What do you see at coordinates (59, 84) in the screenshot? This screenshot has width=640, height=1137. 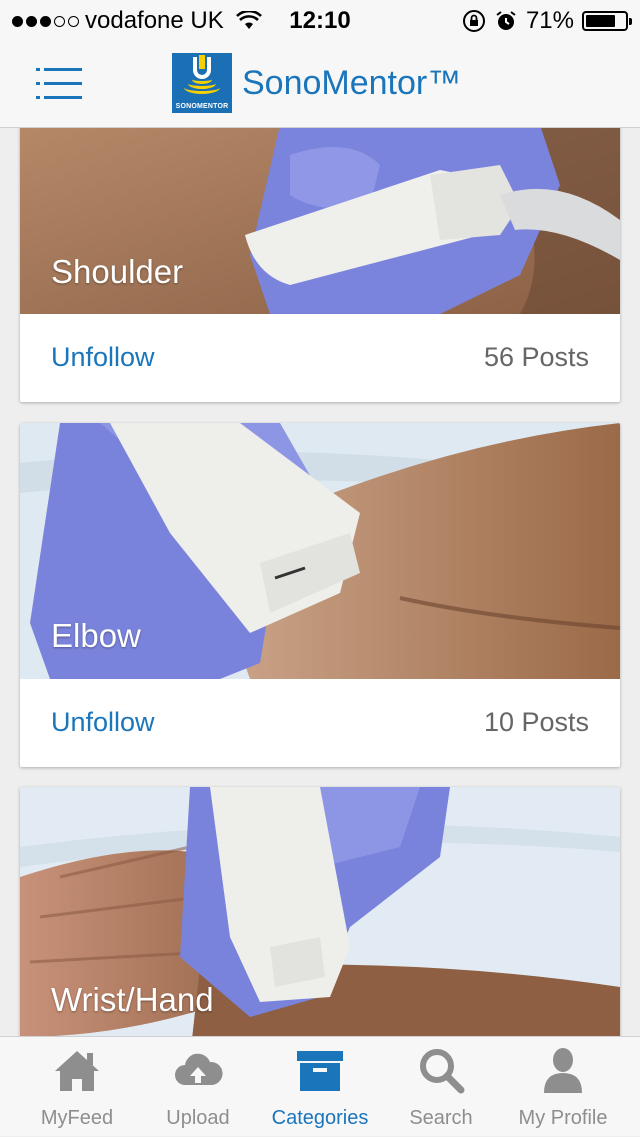 I see `hamburger-menu-icon` at bounding box center [59, 84].